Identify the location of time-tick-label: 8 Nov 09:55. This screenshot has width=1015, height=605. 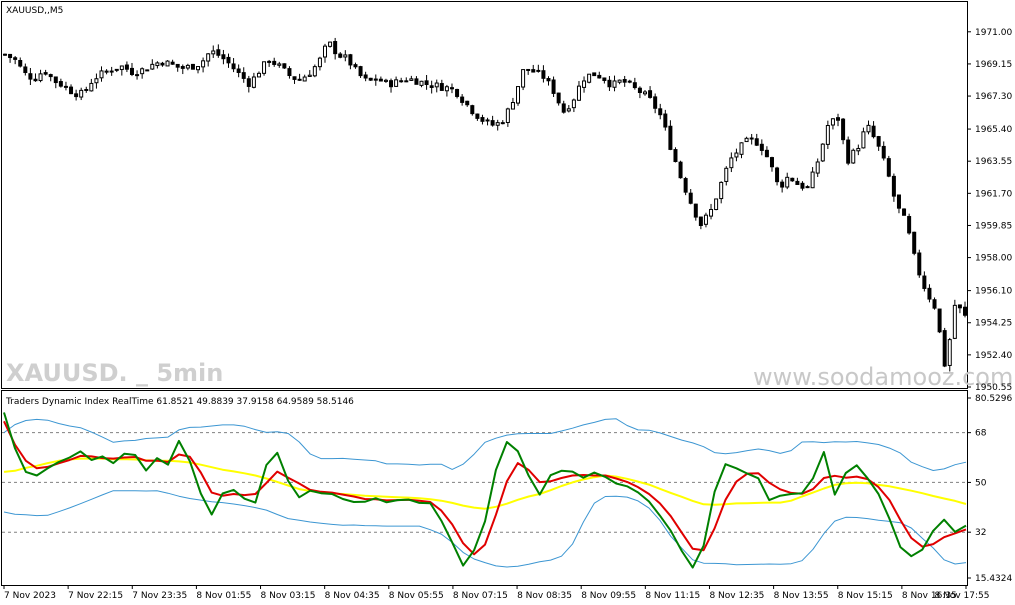
(608, 596).